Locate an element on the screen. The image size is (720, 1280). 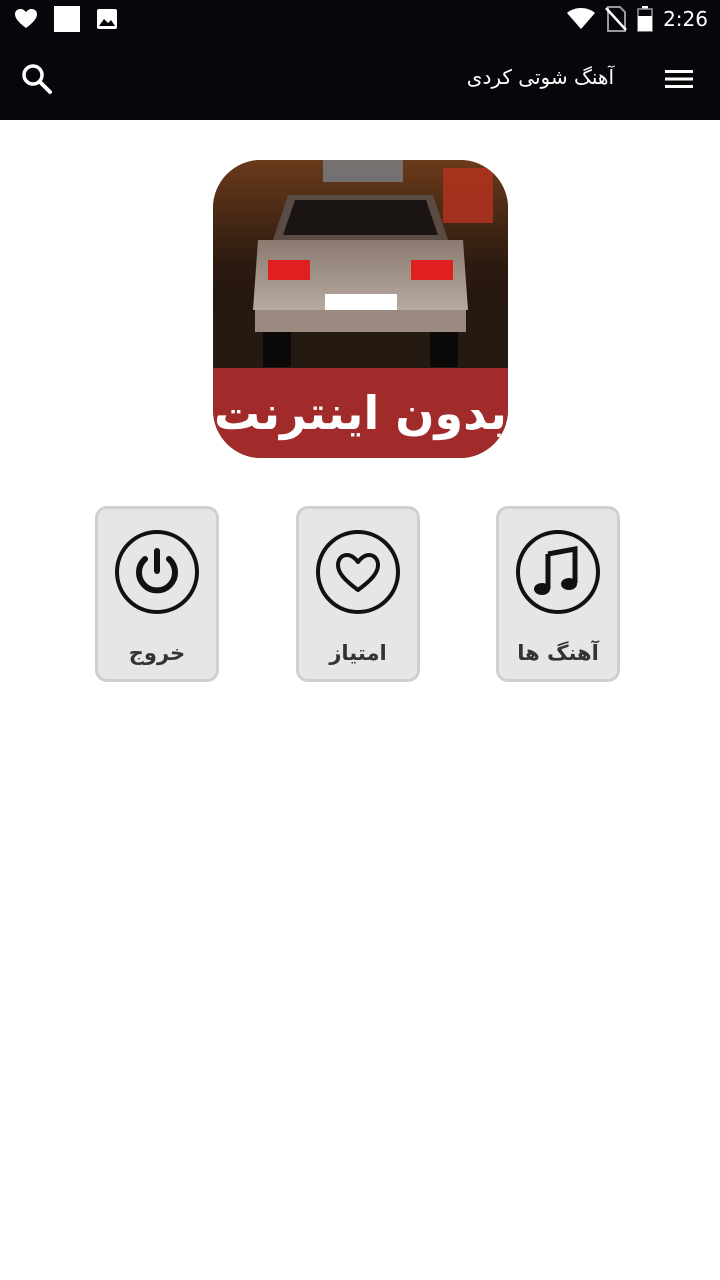
search-button is located at coordinates (37, 79).